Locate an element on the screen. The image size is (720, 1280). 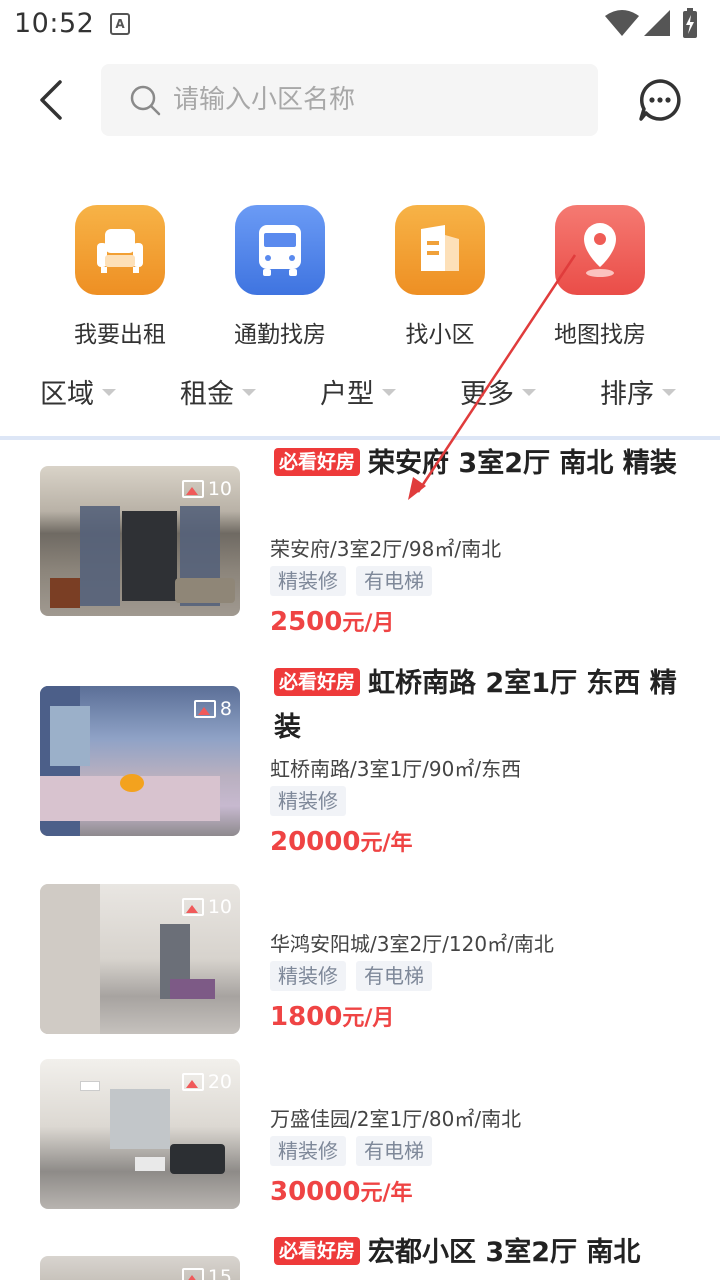
filter-more: 更多 is located at coordinates (498, 391).